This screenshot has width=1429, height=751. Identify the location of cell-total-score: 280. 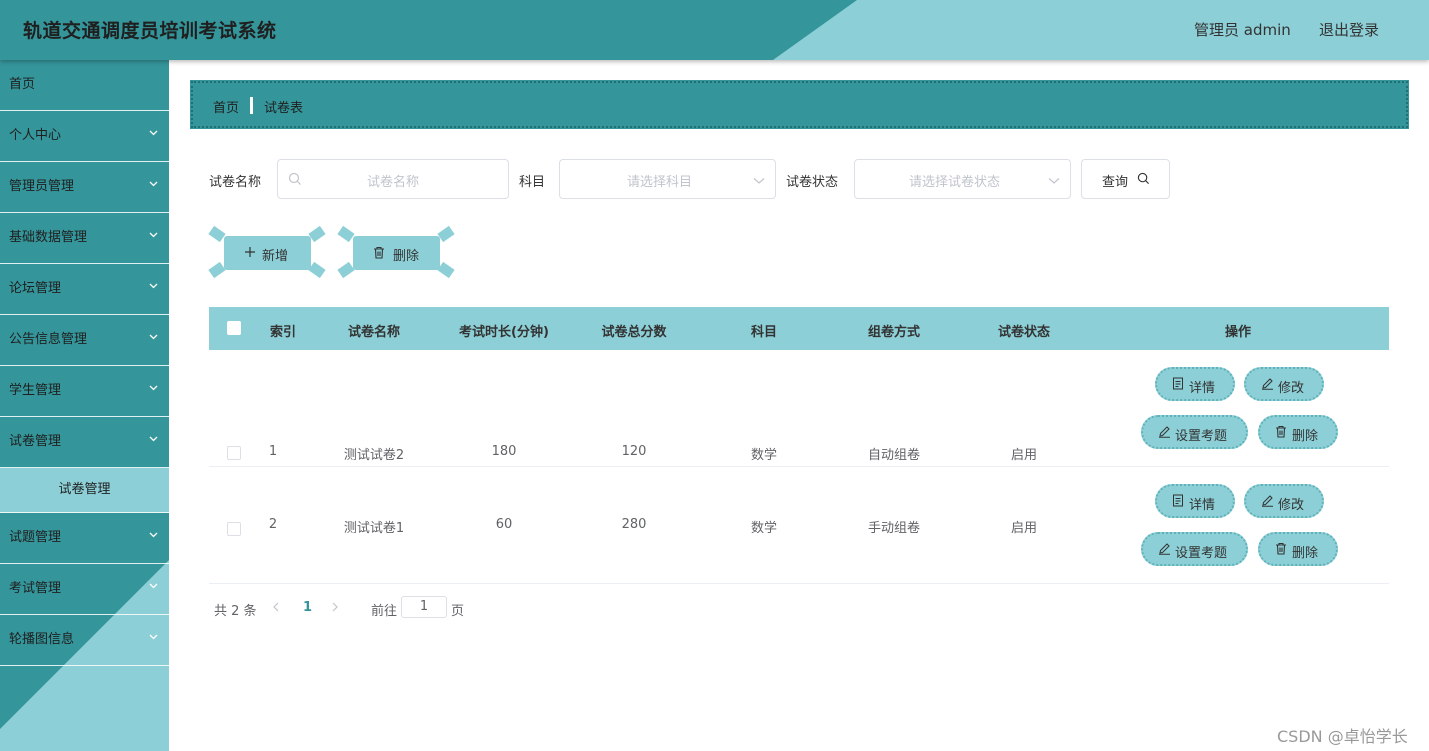
(634, 524).